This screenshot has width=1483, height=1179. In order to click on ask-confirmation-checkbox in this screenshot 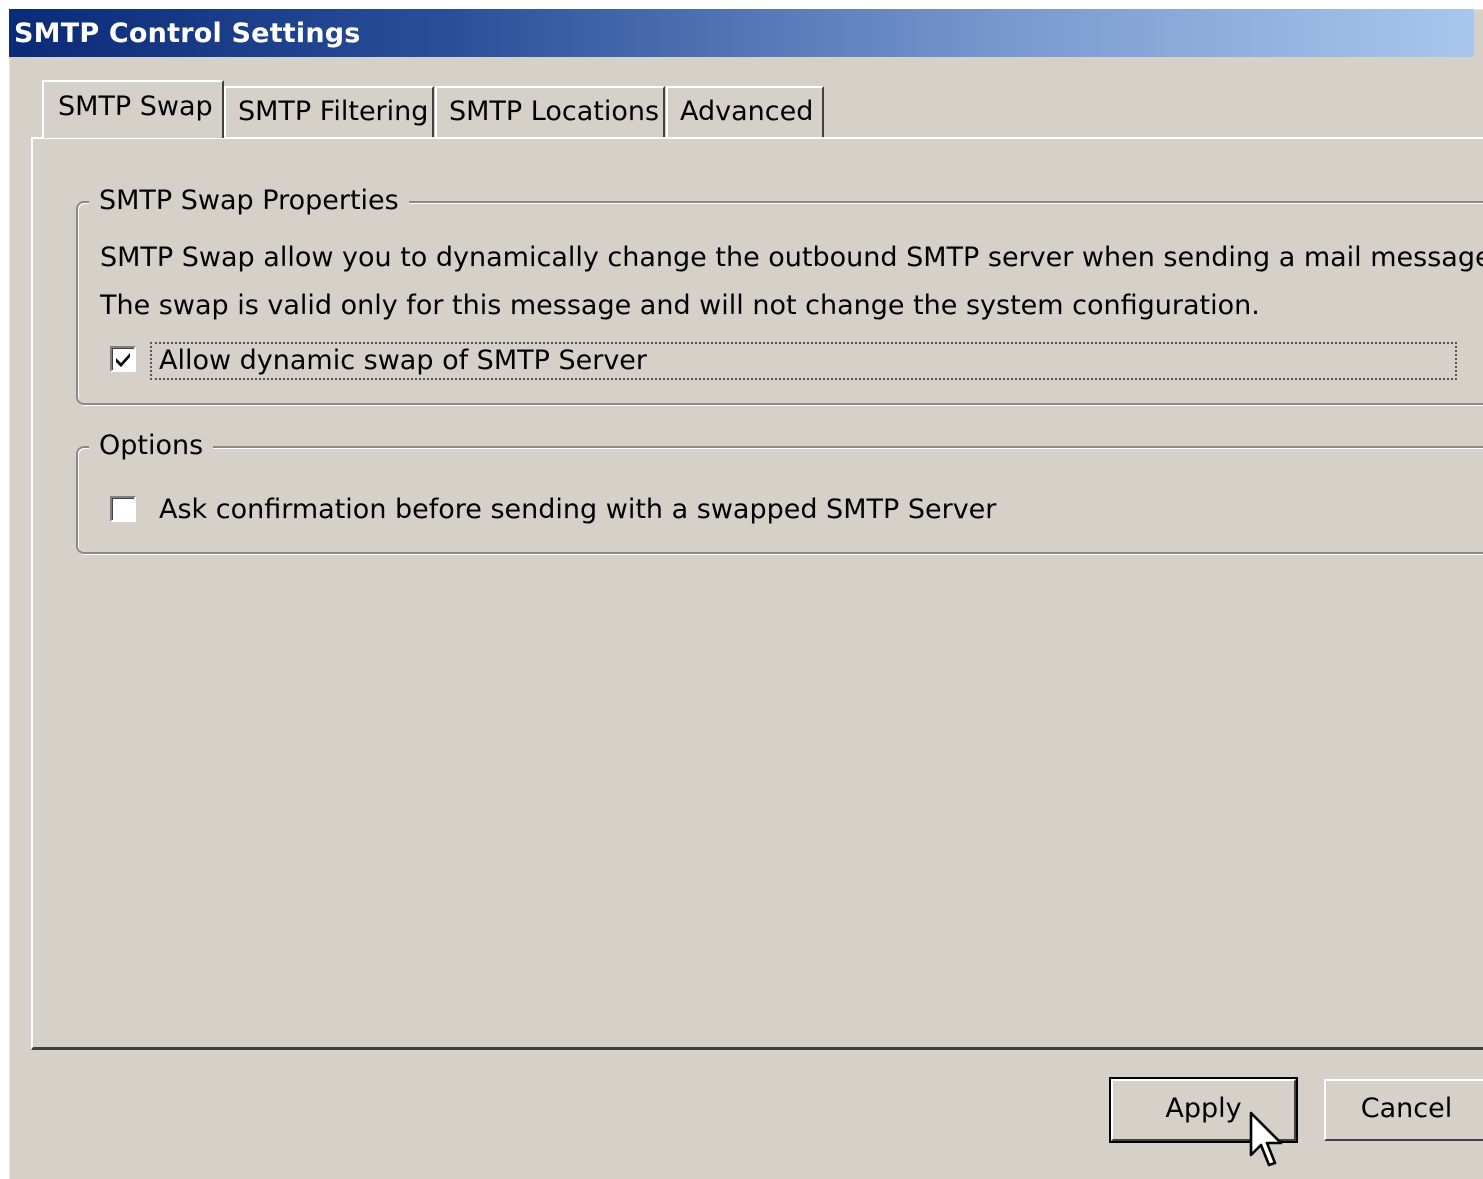, I will do `click(123, 509)`.